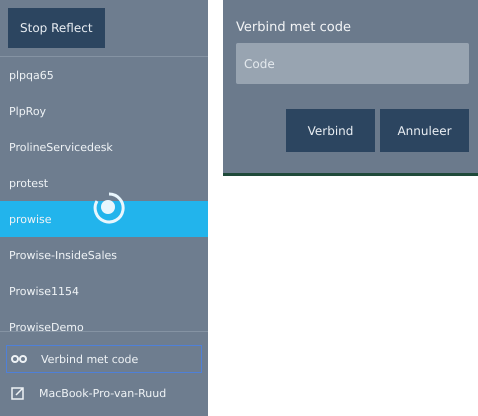 This screenshot has height=416, width=478. What do you see at coordinates (109, 208) in the screenshot?
I see `loading-spinner-icon` at bounding box center [109, 208].